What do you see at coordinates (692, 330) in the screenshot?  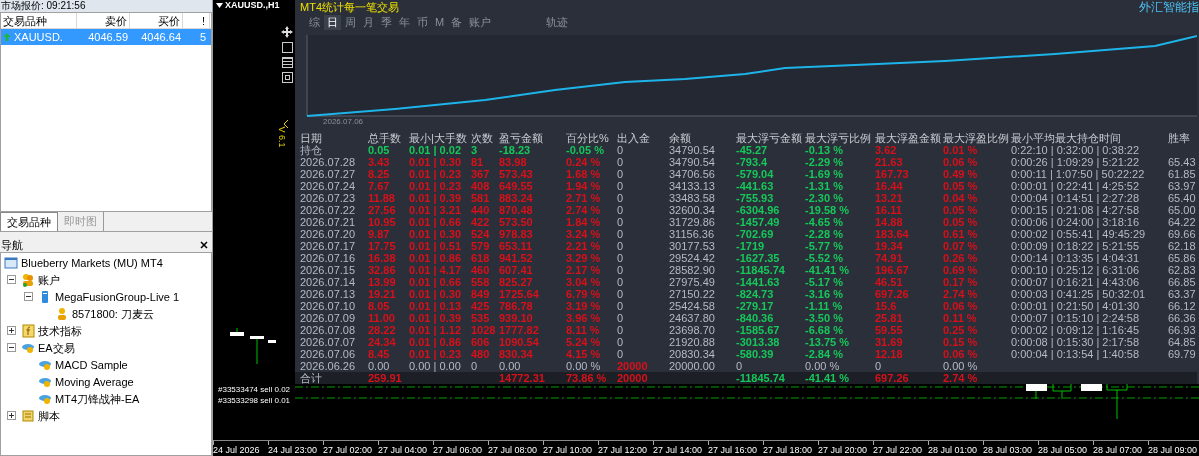 I see `table-cell: 23698.70` at bounding box center [692, 330].